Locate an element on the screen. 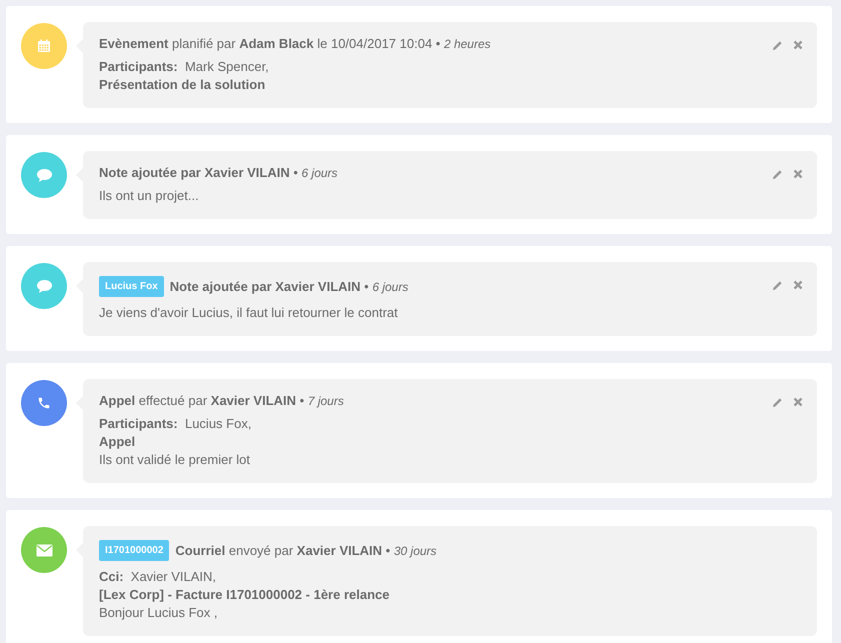 The height and width of the screenshot is (643, 841). entry-text: Cci: Xavier VILAIN, is located at coordinates (158, 577).